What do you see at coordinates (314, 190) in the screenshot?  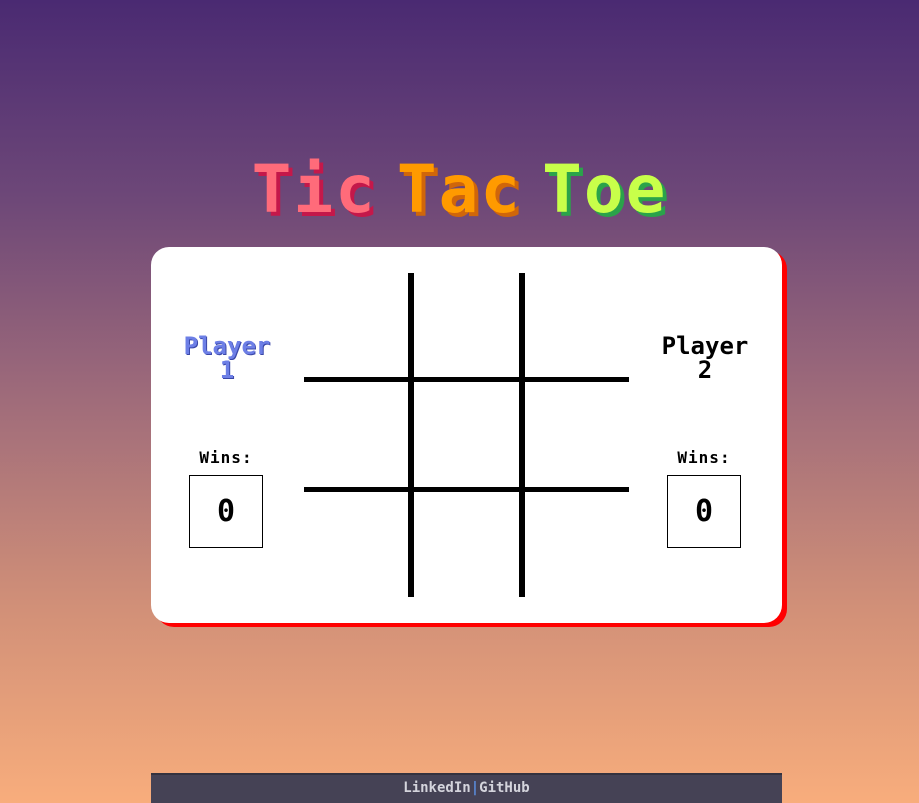 I see `title-tic: Tic` at bounding box center [314, 190].